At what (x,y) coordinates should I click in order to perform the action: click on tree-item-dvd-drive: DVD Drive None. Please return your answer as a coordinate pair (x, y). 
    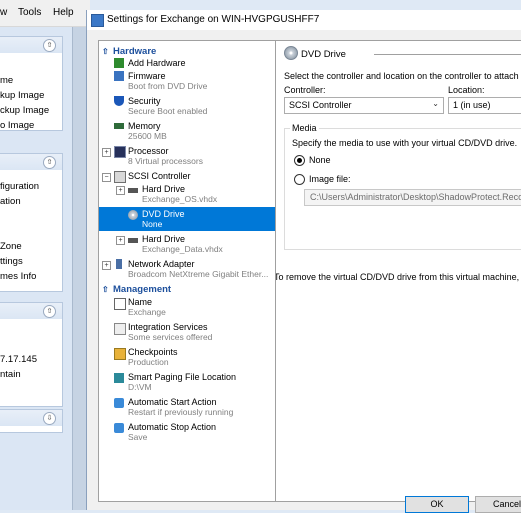
    Looking at the image, I should click on (163, 219).